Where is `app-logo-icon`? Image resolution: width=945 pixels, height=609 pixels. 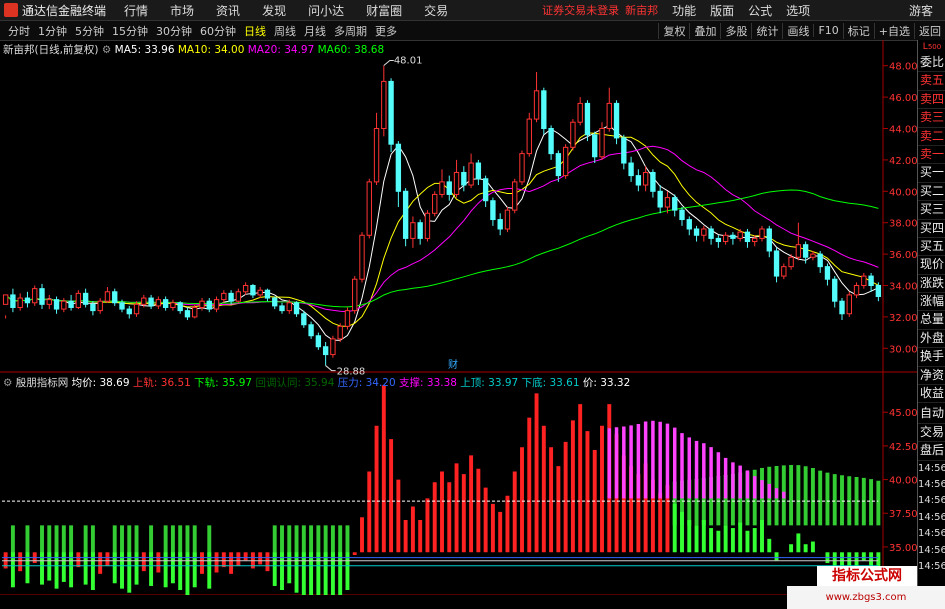
app-logo-icon is located at coordinates (11, 10).